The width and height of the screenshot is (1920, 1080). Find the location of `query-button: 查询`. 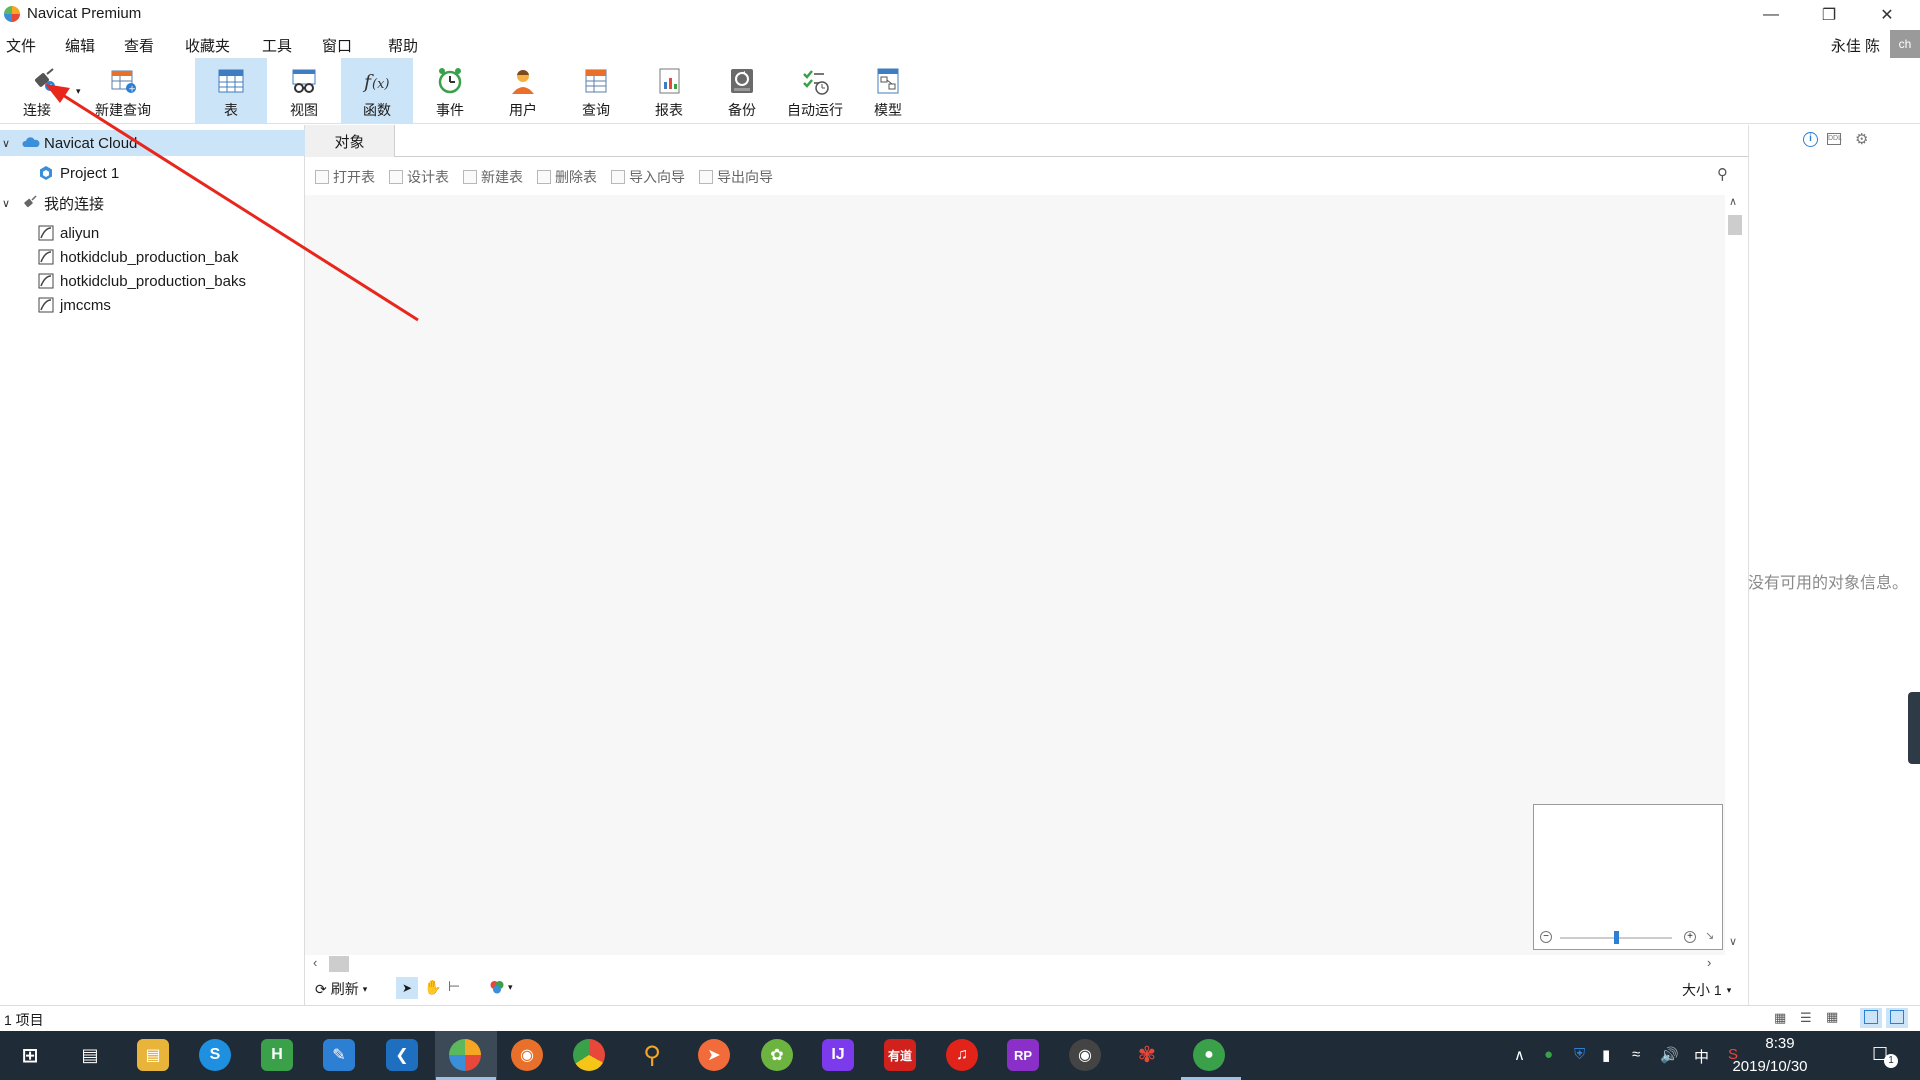

query-button: 查询 is located at coordinates (596, 90).